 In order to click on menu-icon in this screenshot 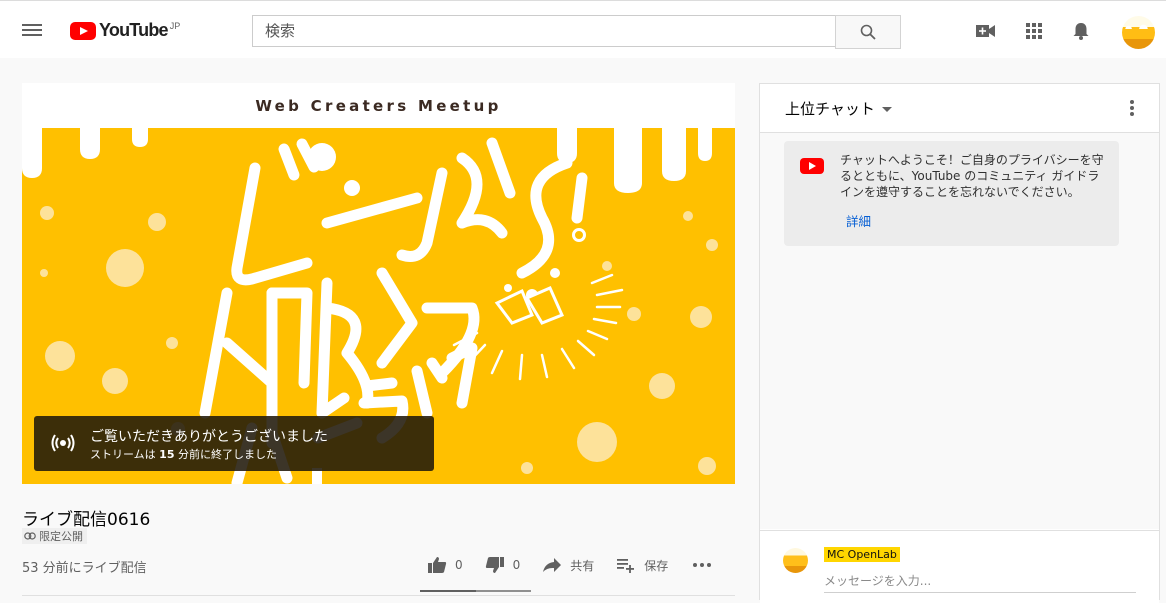, I will do `click(33, 30)`.